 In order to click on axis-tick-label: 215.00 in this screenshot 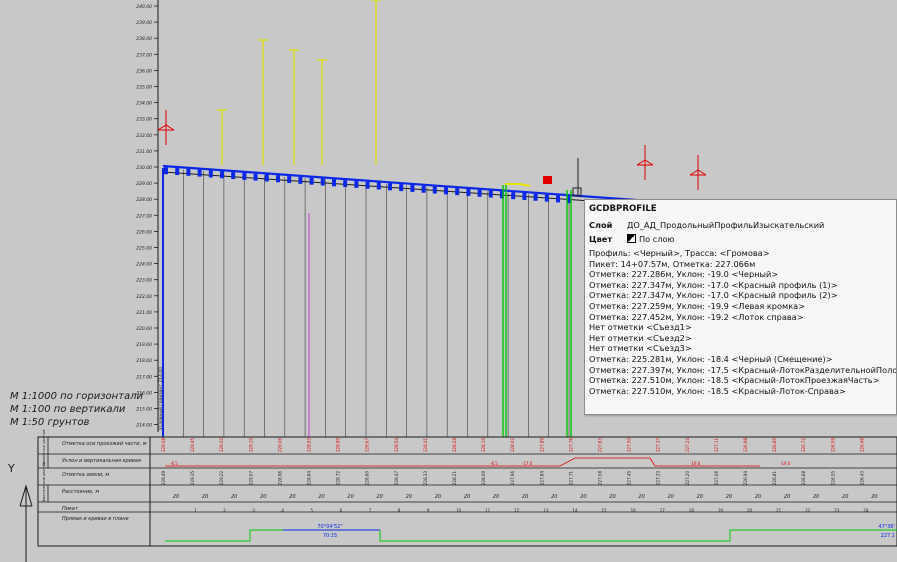, I will do `click(144, 410)`.